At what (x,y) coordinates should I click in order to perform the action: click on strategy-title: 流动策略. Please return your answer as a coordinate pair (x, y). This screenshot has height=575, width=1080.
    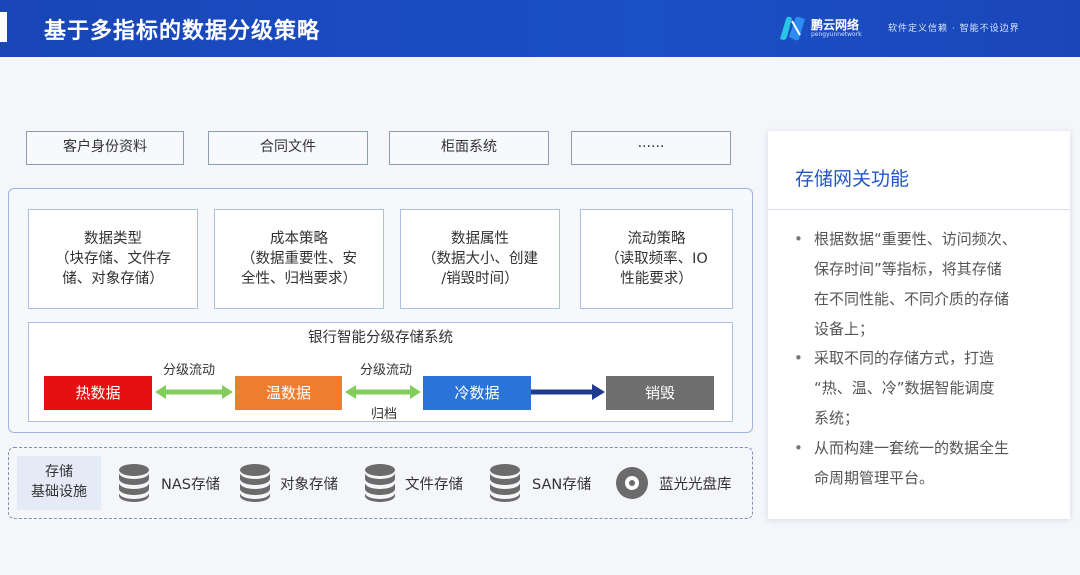
    Looking at the image, I should click on (656, 239).